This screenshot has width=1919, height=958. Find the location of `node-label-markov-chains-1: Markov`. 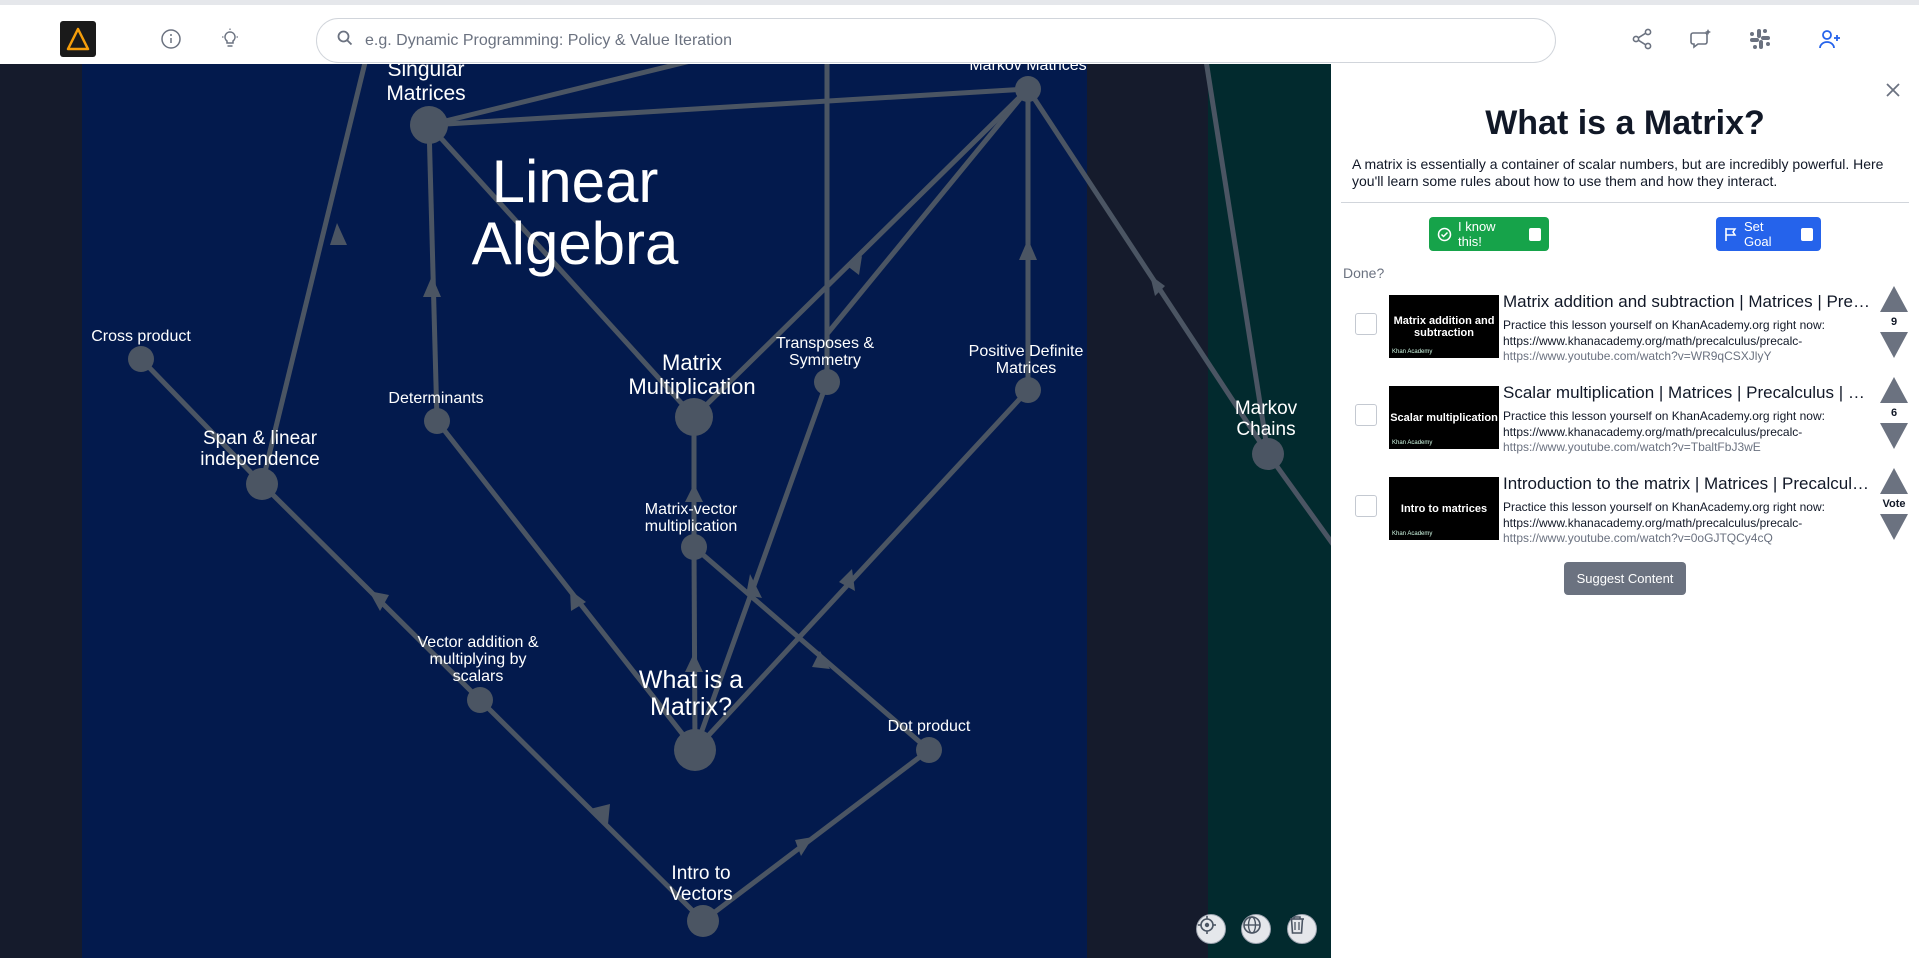

node-label-markov-chains-1: Markov is located at coordinates (1266, 408).